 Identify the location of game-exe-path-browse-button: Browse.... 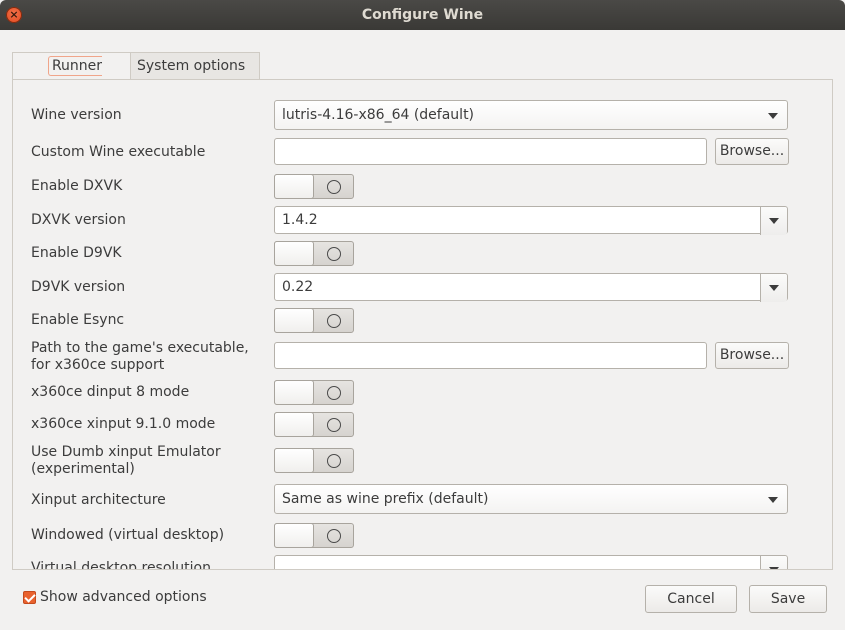
(752, 355).